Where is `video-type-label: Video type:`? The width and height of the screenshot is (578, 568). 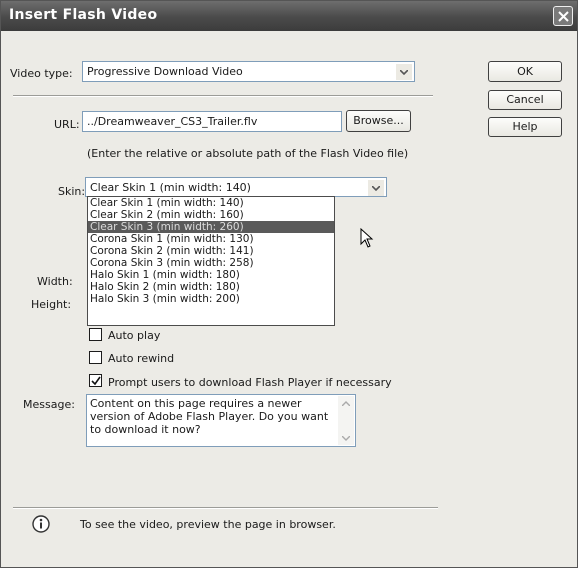
video-type-label: Video type: is located at coordinates (41, 73).